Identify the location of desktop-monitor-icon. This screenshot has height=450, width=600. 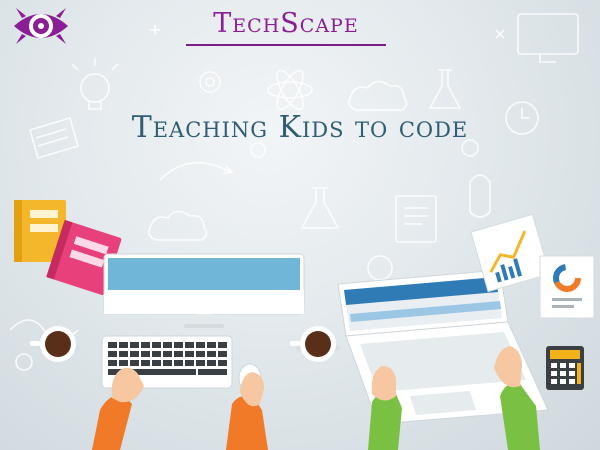
(204, 290).